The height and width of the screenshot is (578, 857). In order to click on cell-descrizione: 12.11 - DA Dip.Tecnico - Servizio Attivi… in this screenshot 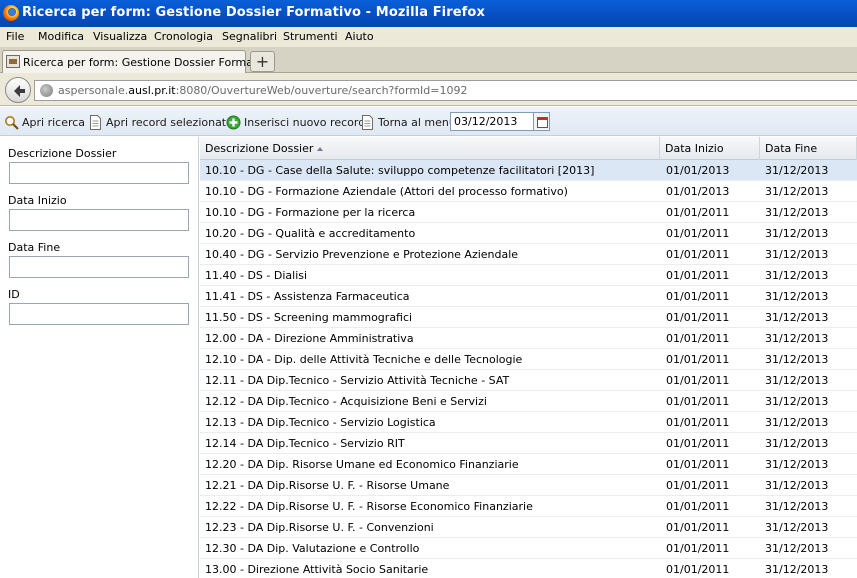, I will do `click(357, 380)`.